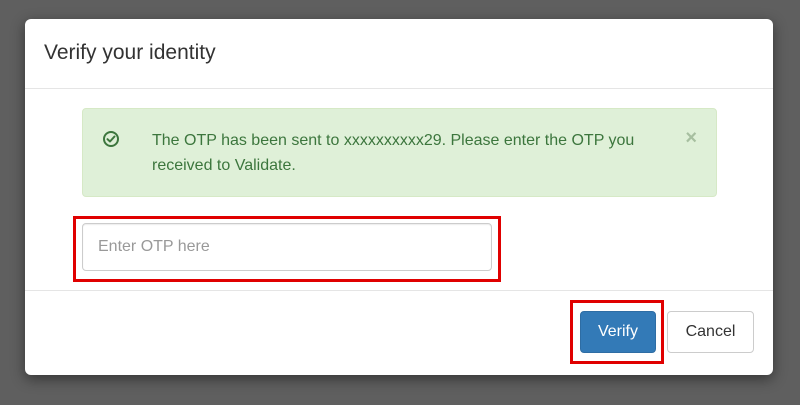 This screenshot has height=405, width=800. What do you see at coordinates (618, 332) in the screenshot?
I see `verify-button: Verify` at bounding box center [618, 332].